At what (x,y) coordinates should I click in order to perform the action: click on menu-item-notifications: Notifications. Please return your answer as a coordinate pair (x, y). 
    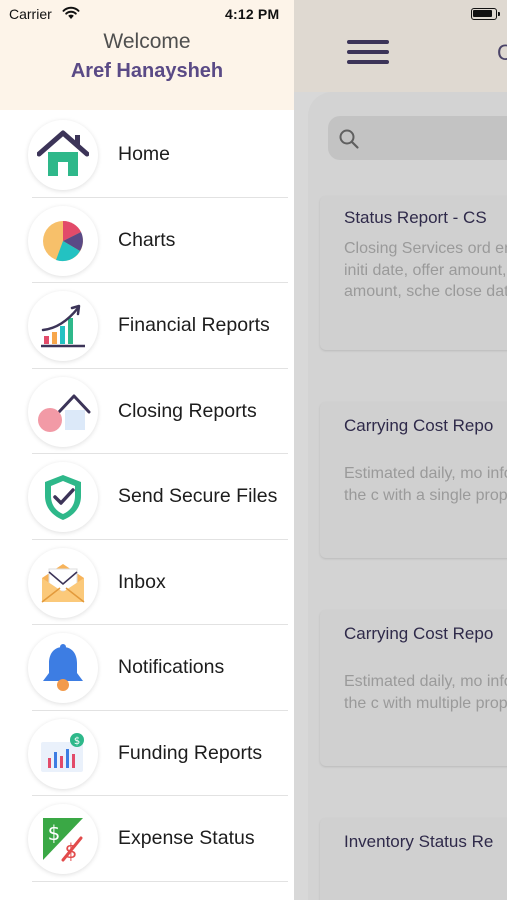
    Looking at the image, I should click on (147, 668).